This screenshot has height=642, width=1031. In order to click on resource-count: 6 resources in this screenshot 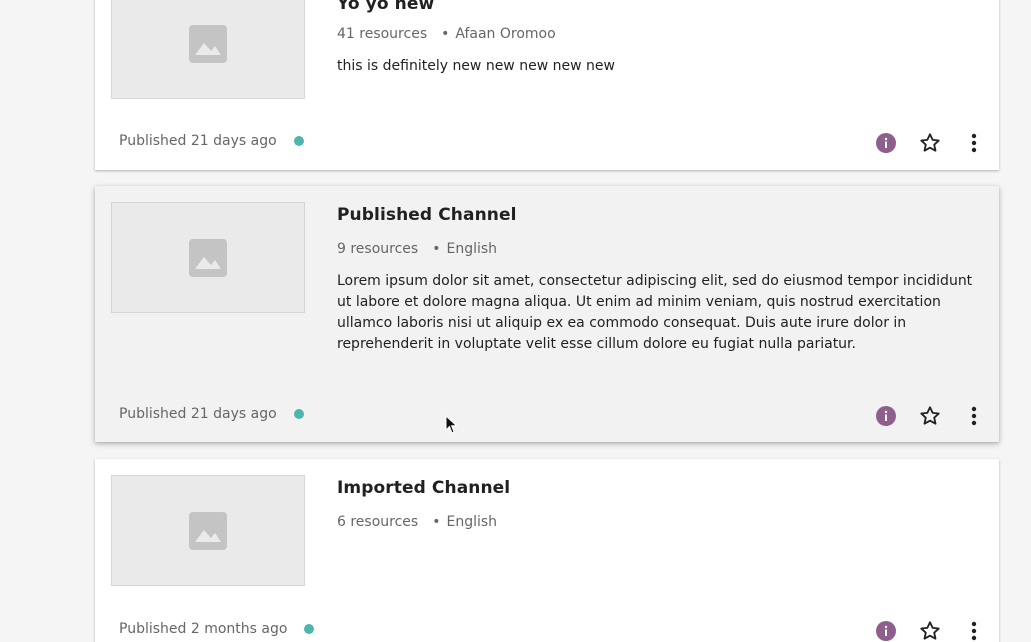, I will do `click(378, 522)`.